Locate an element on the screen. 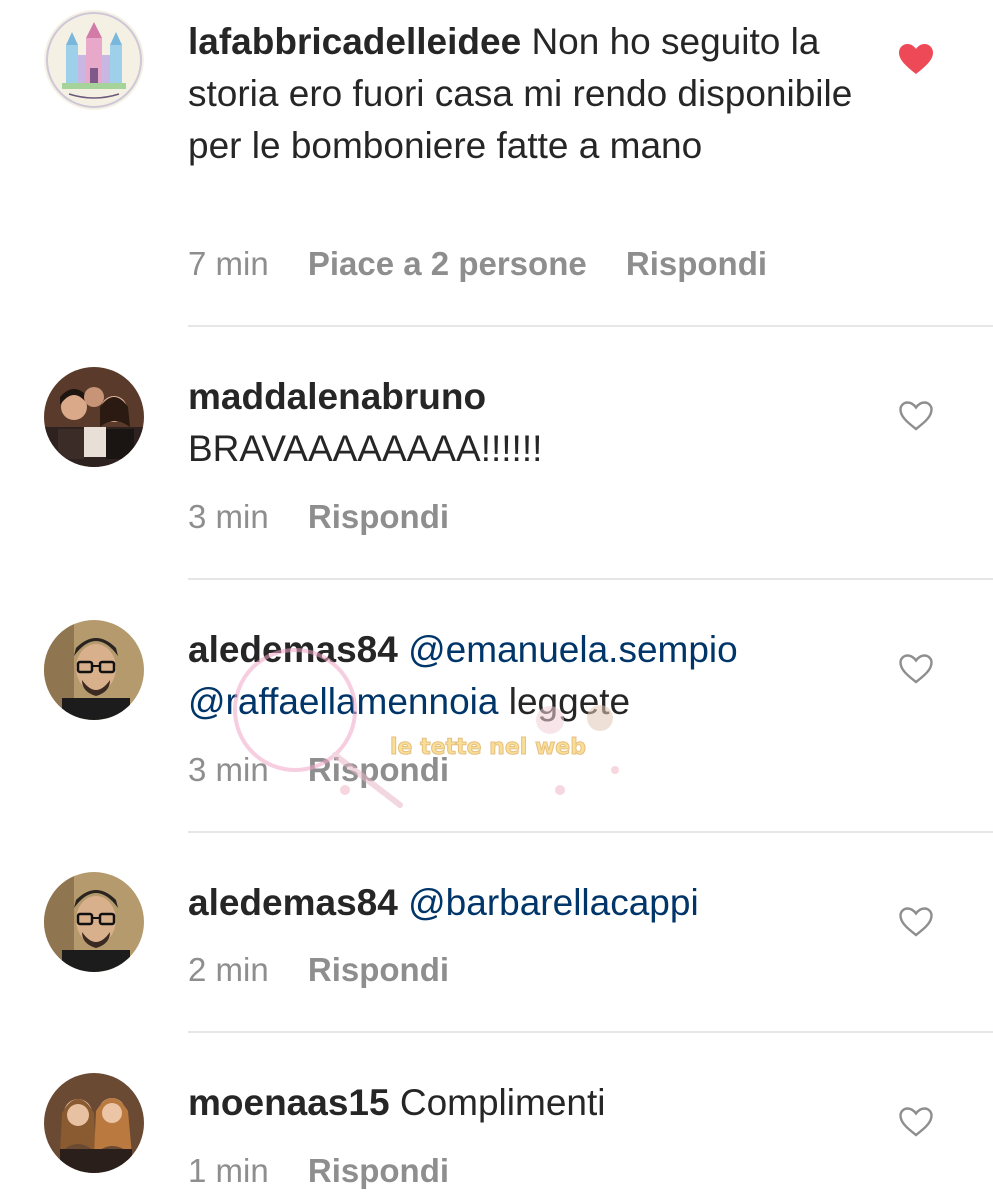  comment-text: leggete is located at coordinates (569, 701).